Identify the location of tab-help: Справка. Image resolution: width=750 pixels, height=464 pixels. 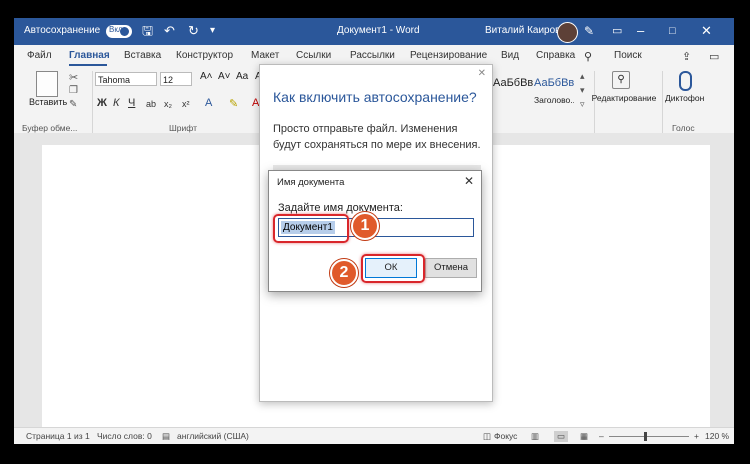
(555, 55).